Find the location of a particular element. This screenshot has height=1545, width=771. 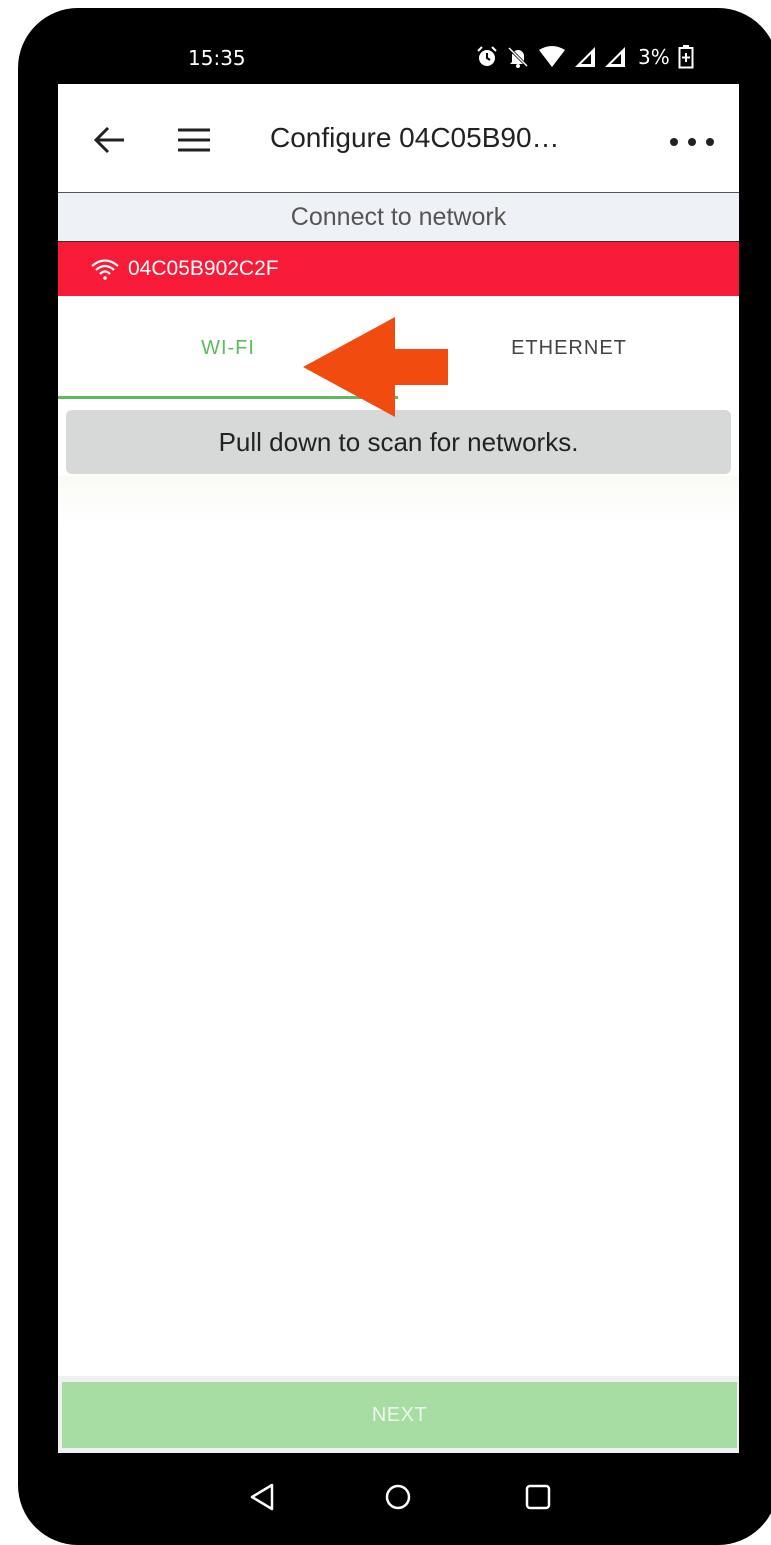

footer: NEXT is located at coordinates (398, 1414).